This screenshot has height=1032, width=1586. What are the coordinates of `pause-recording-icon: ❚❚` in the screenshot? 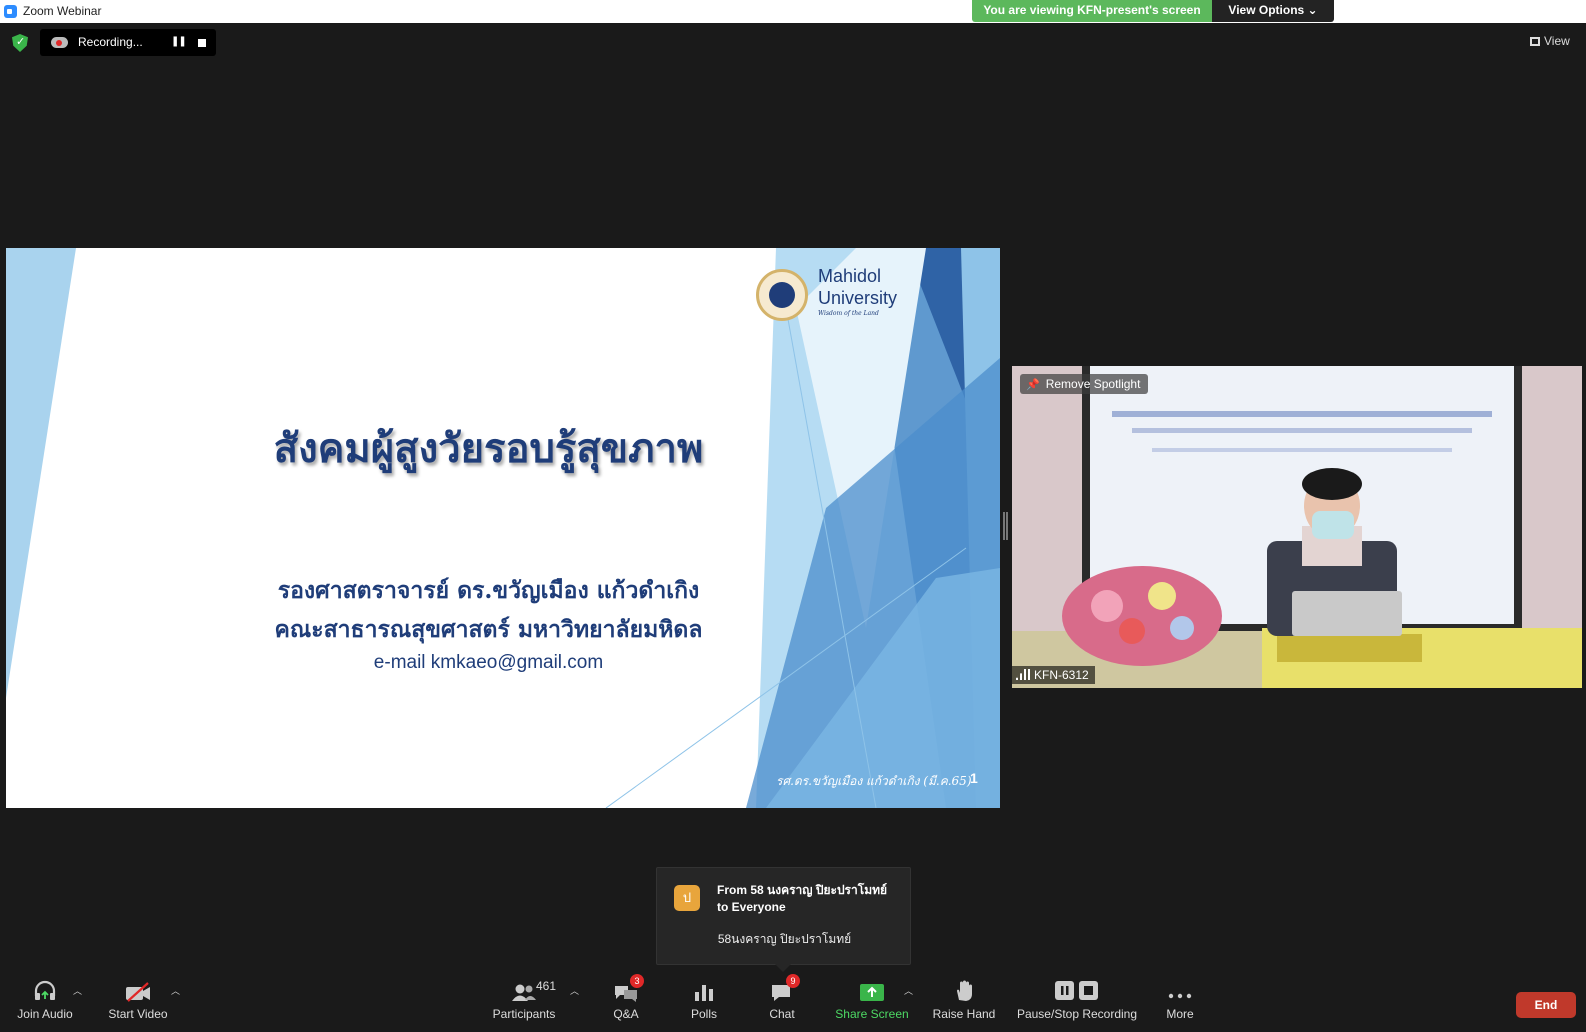 It's located at (179, 41).